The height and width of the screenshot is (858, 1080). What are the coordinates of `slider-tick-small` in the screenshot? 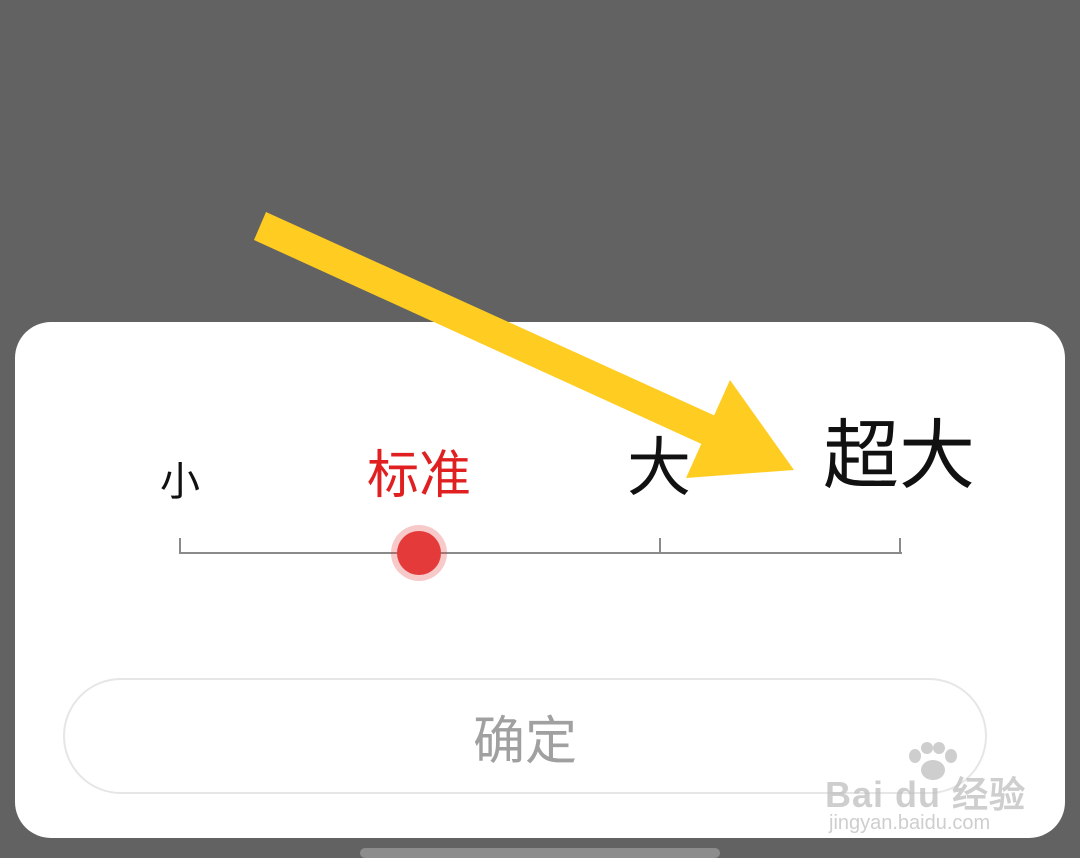 It's located at (180, 546).